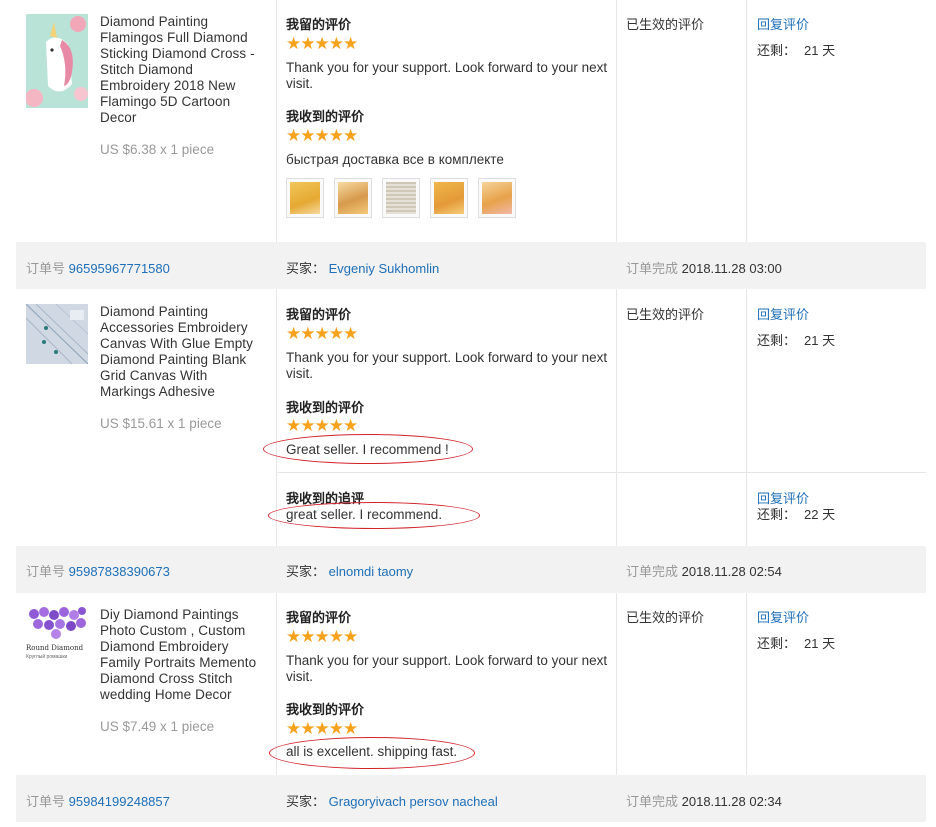  Describe the element at coordinates (367, 449) in the screenshot. I see `received-review-text: Great seller. I recommend !` at that location.